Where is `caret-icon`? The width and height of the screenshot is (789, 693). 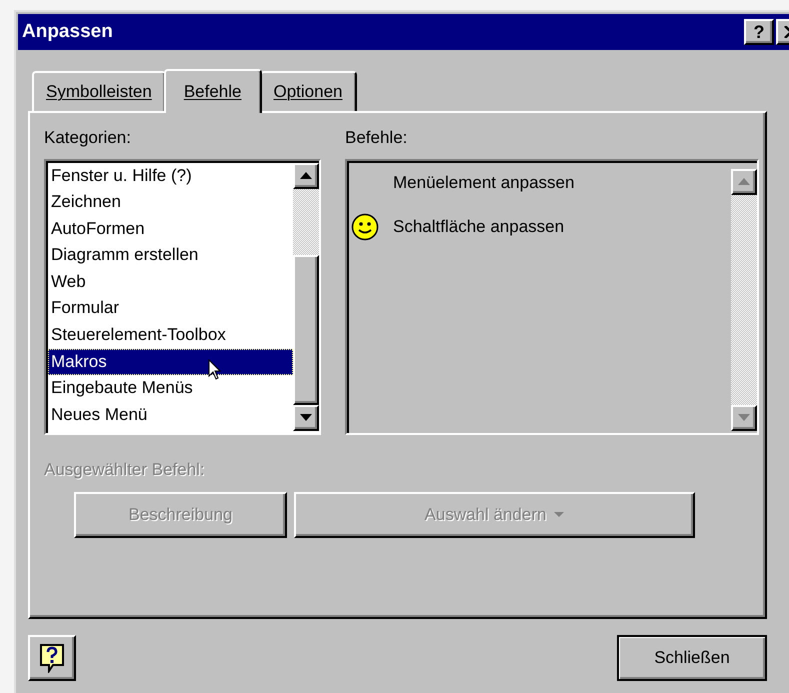
caret-icon is located at coordinates (559, 515).